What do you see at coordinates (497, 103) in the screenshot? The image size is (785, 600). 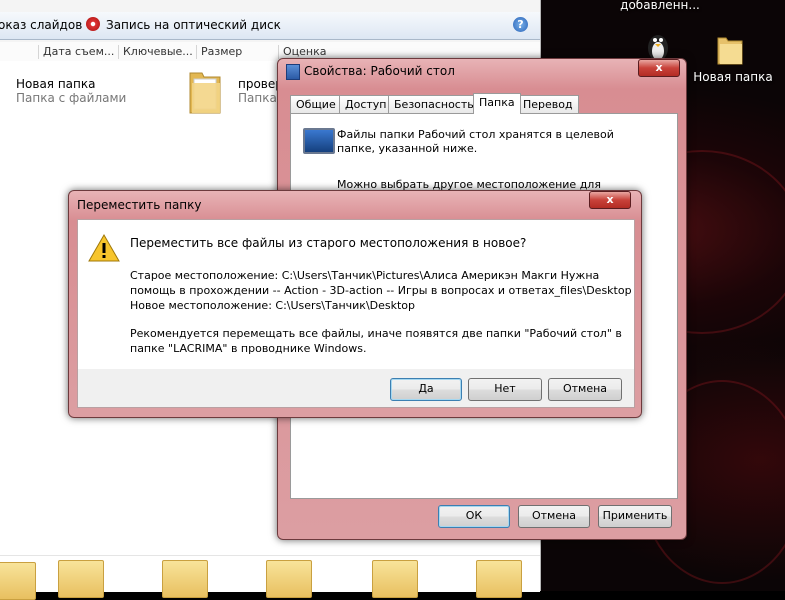 I see `tab-folder: Папка` at bounding box center [497, 103].